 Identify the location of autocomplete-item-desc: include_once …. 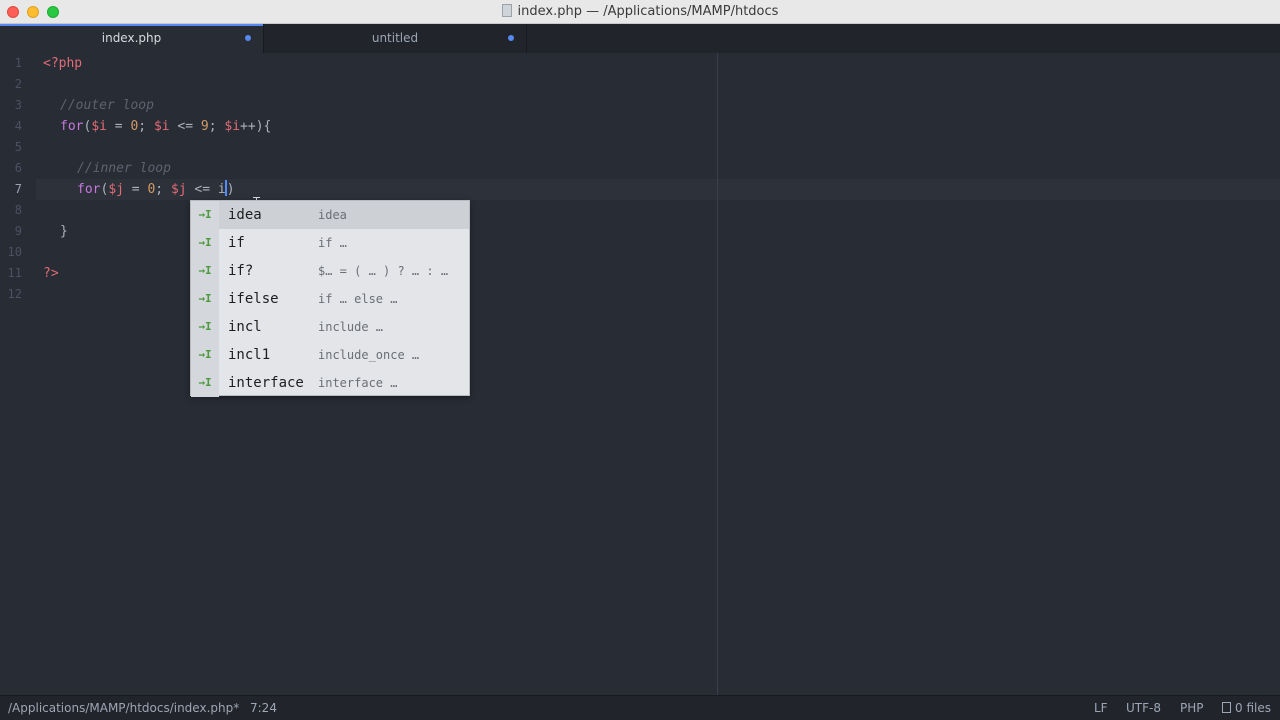
(369, 355).